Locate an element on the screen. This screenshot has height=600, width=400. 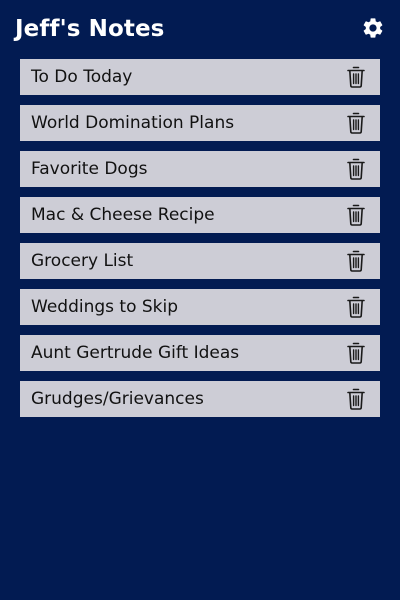
note-item: Aunt Gertrude Gift Ideas is located at coordinates (200, 353).